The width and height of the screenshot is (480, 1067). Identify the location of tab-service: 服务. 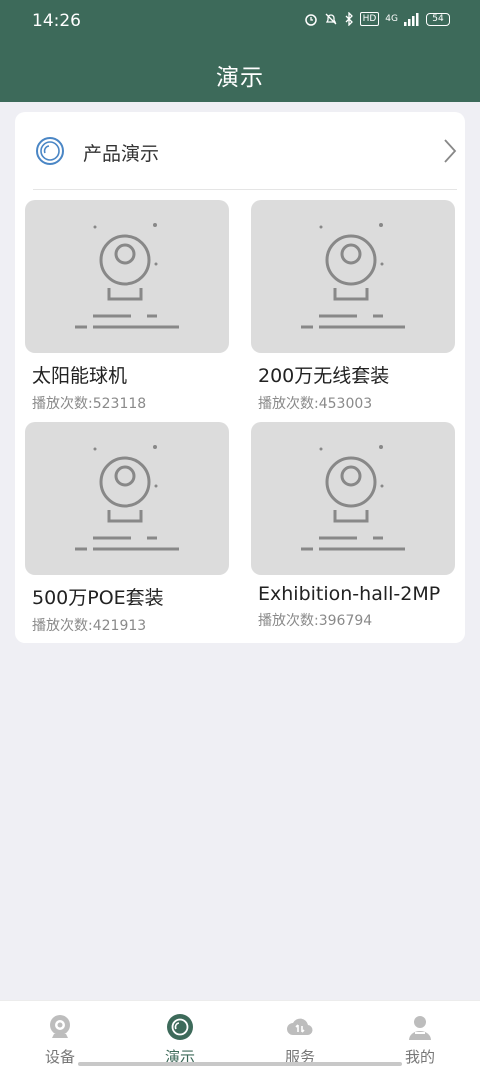
(300, 1034).